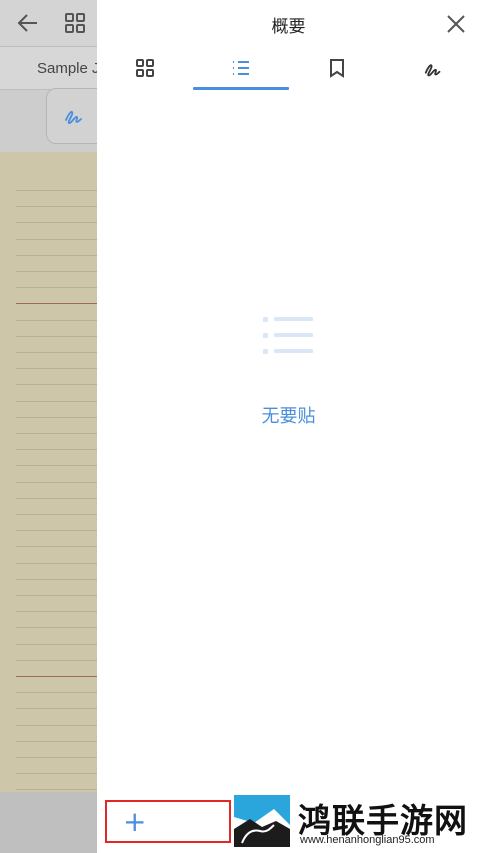  Describe the element at coordinates (288, 27) in the screenshot. I see `panel-title: 概要` at that location.